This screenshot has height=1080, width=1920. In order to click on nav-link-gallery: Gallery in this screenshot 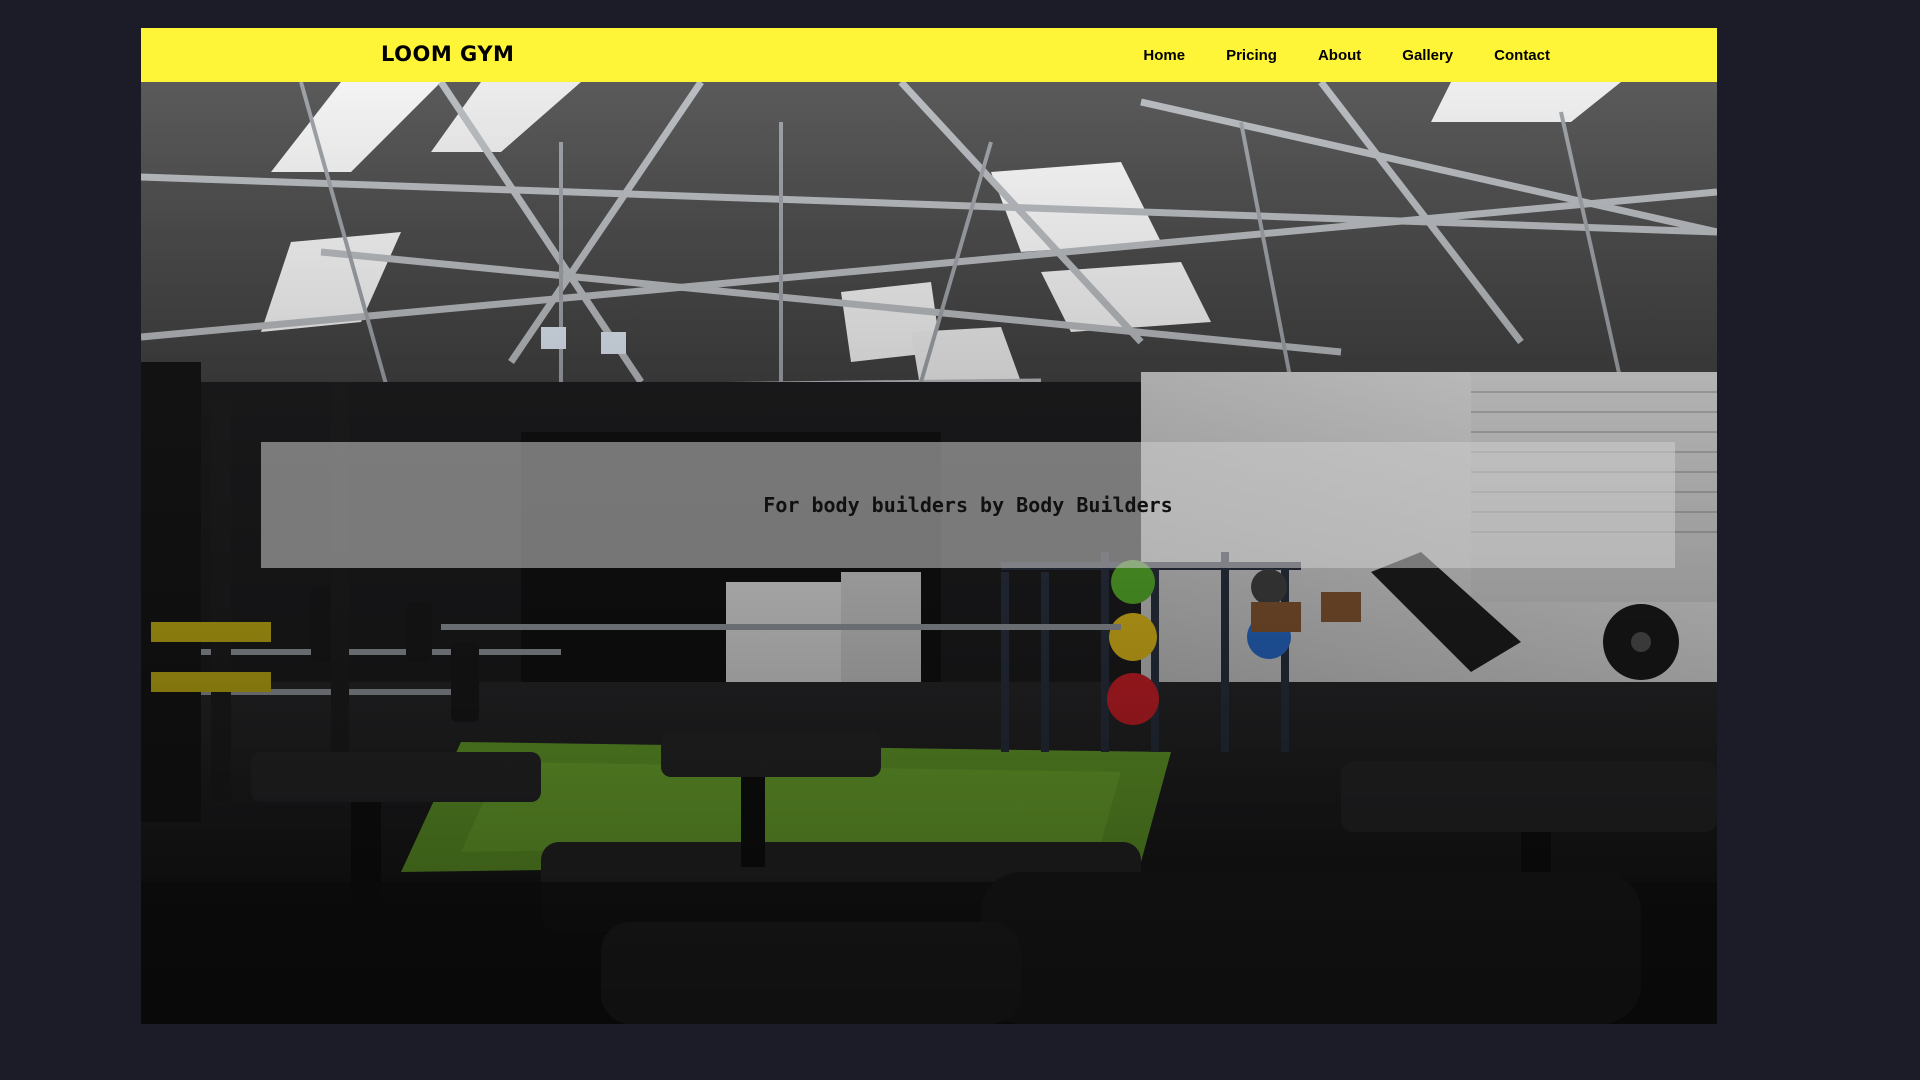, I will do `click(1427, 55)`.